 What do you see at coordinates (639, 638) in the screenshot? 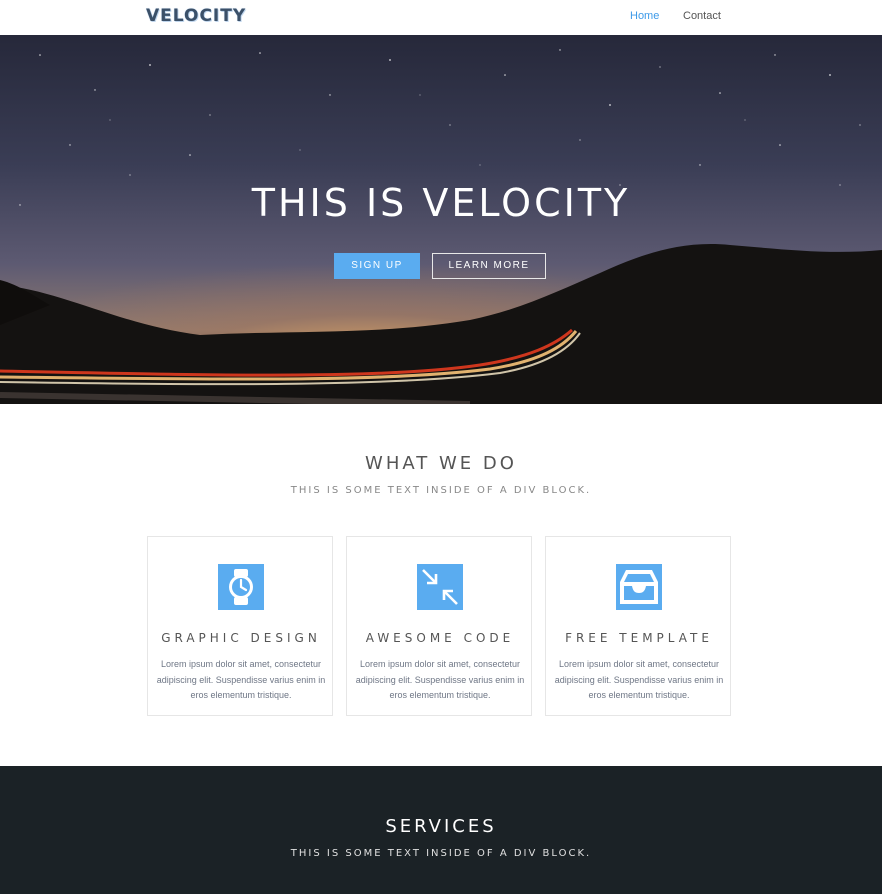
I see `card-title: FREE TEMPLATE` at bounding box center [639, 638].